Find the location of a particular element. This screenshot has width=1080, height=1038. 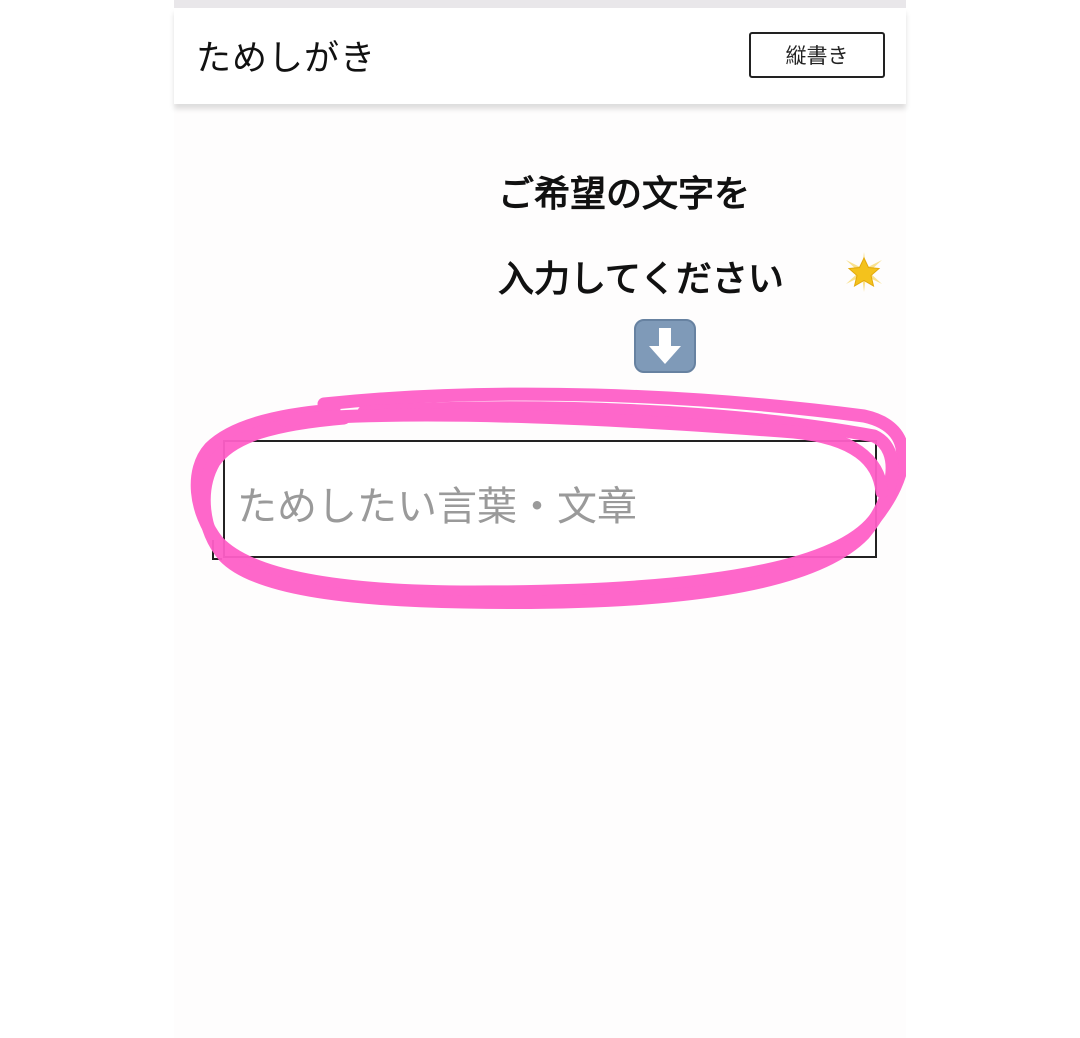

app-header: ためしがき 縦書き is located at coordinates (540, 56).